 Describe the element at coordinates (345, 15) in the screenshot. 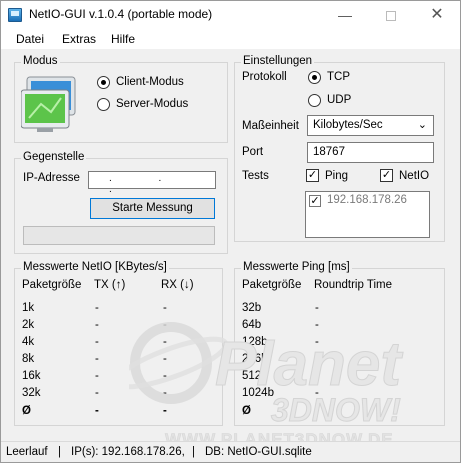

I see `minimize-button: —` at that location.